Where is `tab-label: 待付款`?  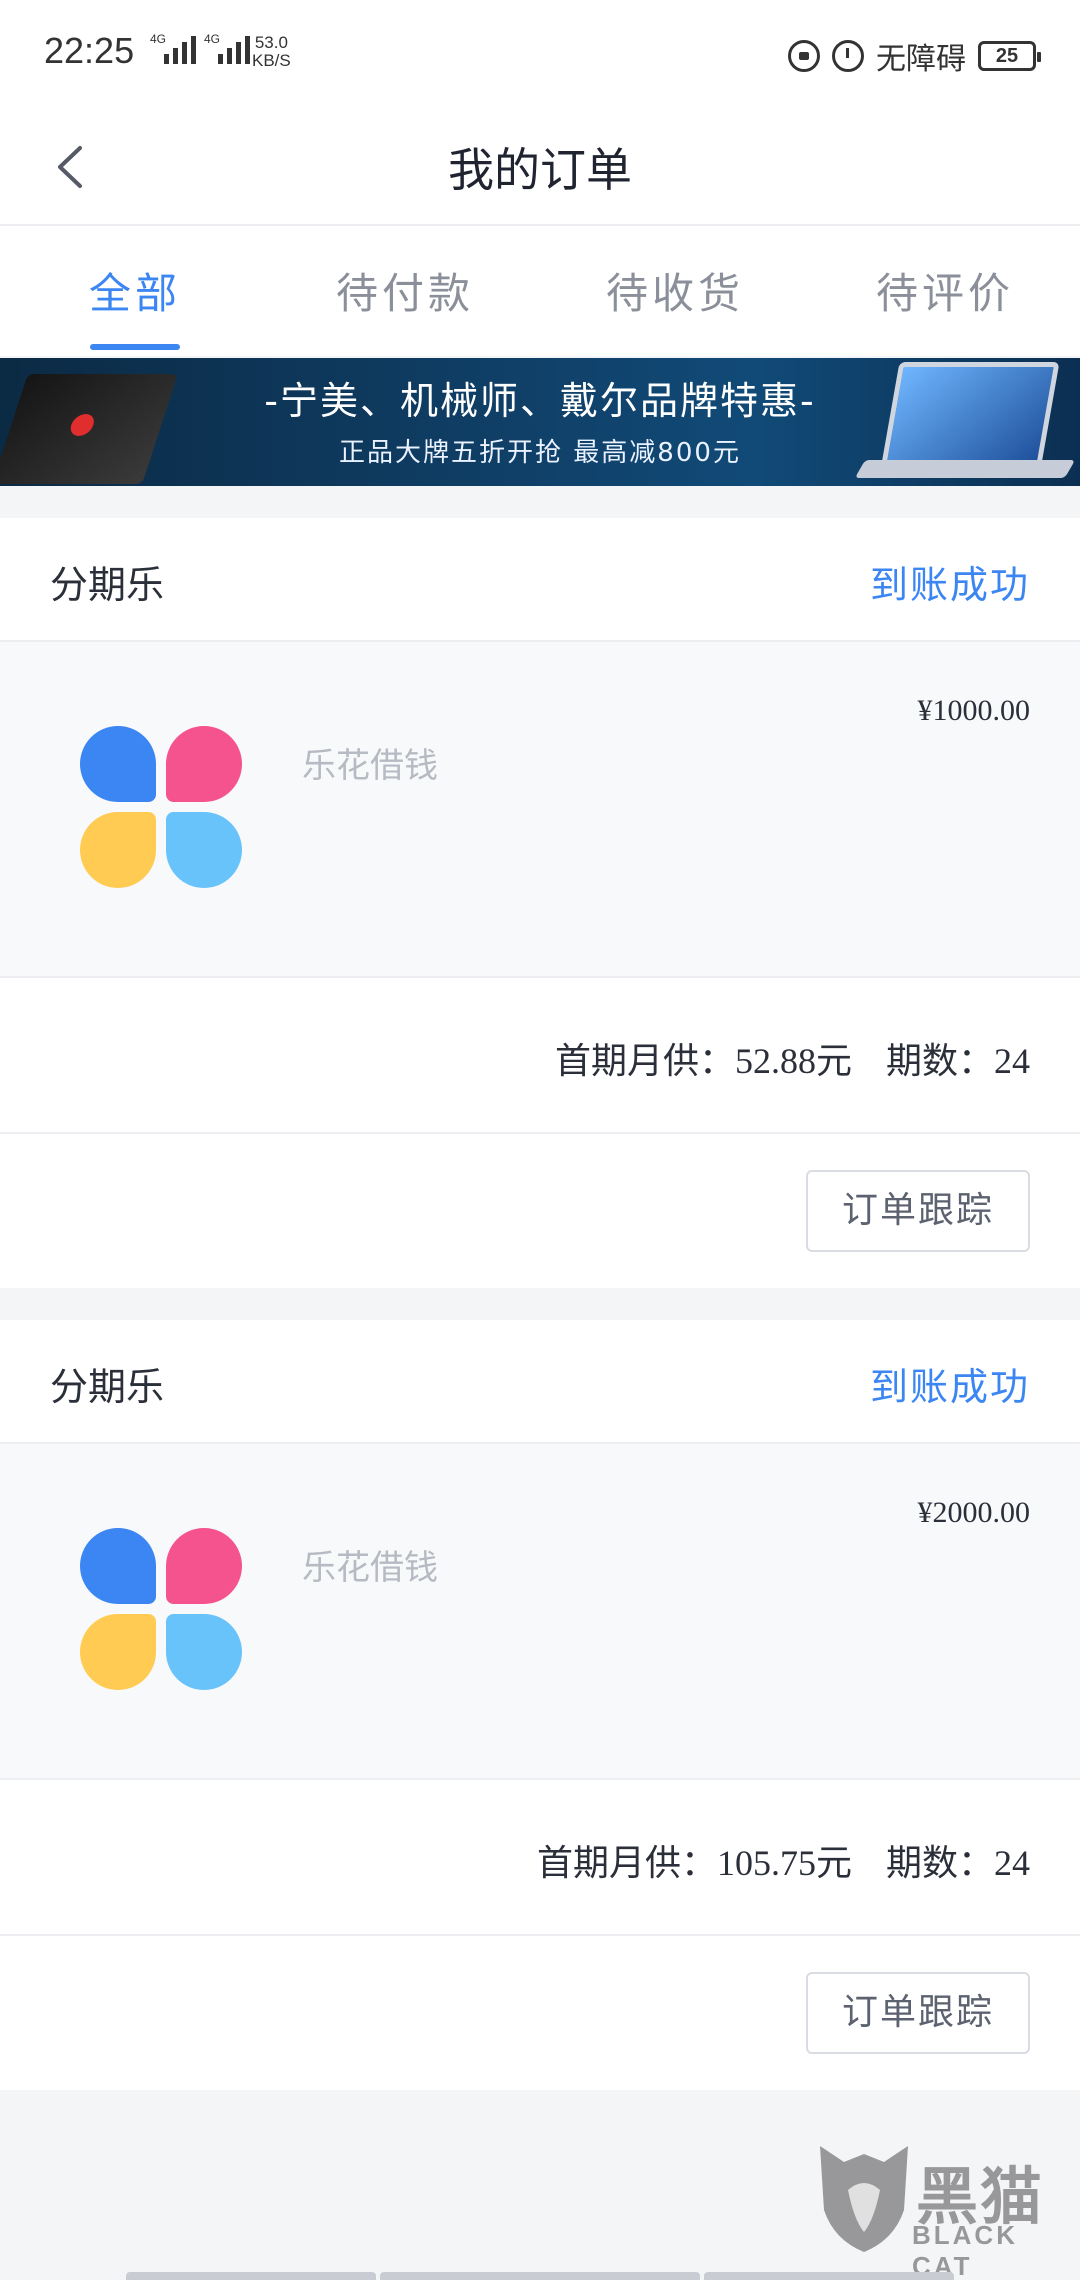 tab-label: 待付款 is located at coordinates (404, 293).